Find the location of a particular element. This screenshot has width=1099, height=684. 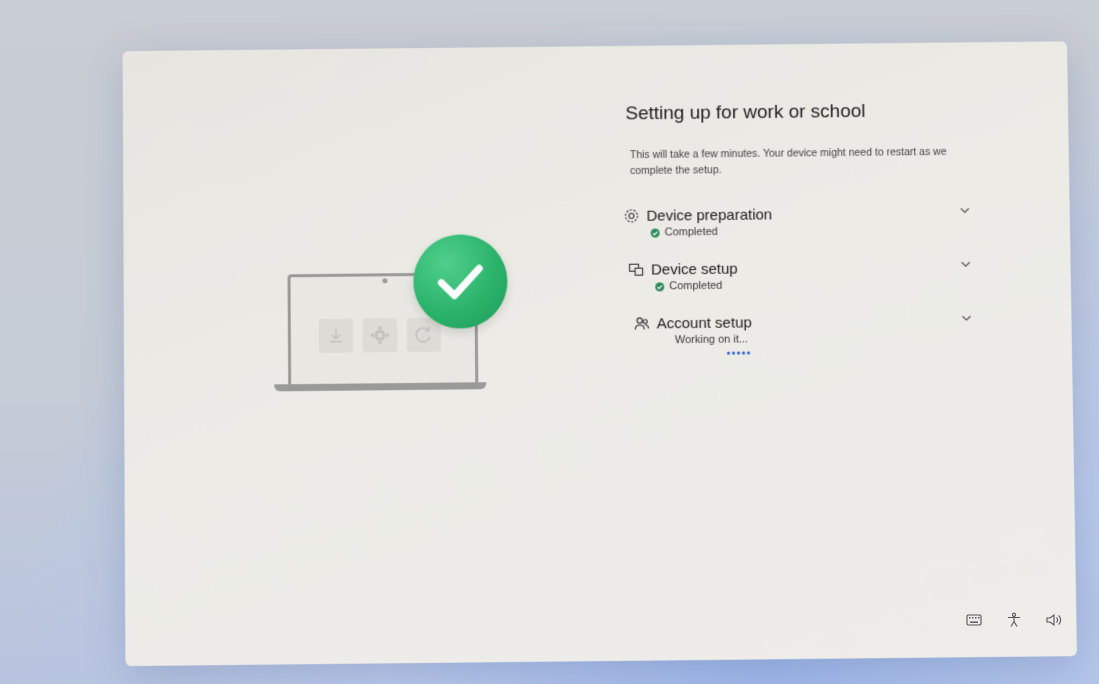

step-title: Device setup is located at coordinates (694, 269).